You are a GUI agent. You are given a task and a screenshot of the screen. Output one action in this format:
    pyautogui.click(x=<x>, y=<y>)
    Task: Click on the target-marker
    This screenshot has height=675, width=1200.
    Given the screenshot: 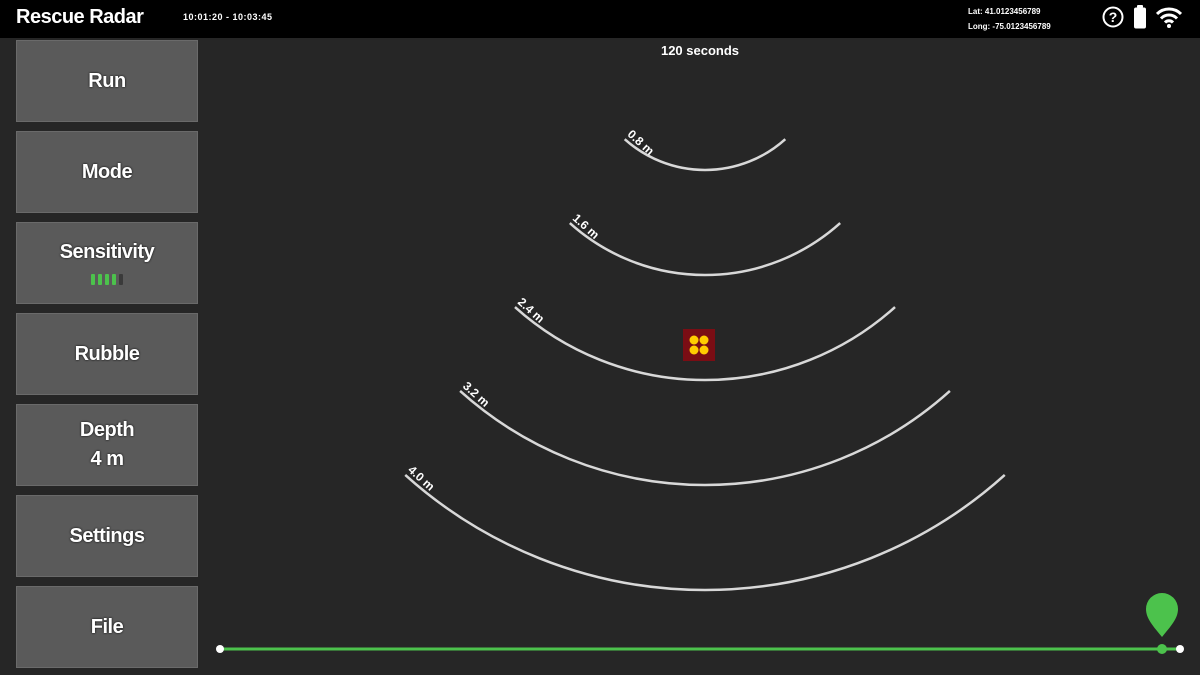 What is the action you would take?
    pyautogui.click(x=699, y=345)
    